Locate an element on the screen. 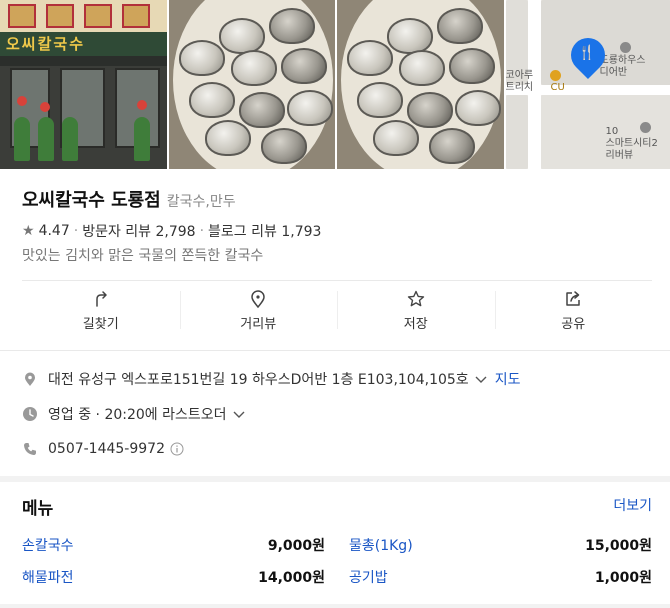 Image resolution: width=670 pixels, height=608 pixels. menu-item-name: 물총(1Kg) is located at coordinates (381, 545).